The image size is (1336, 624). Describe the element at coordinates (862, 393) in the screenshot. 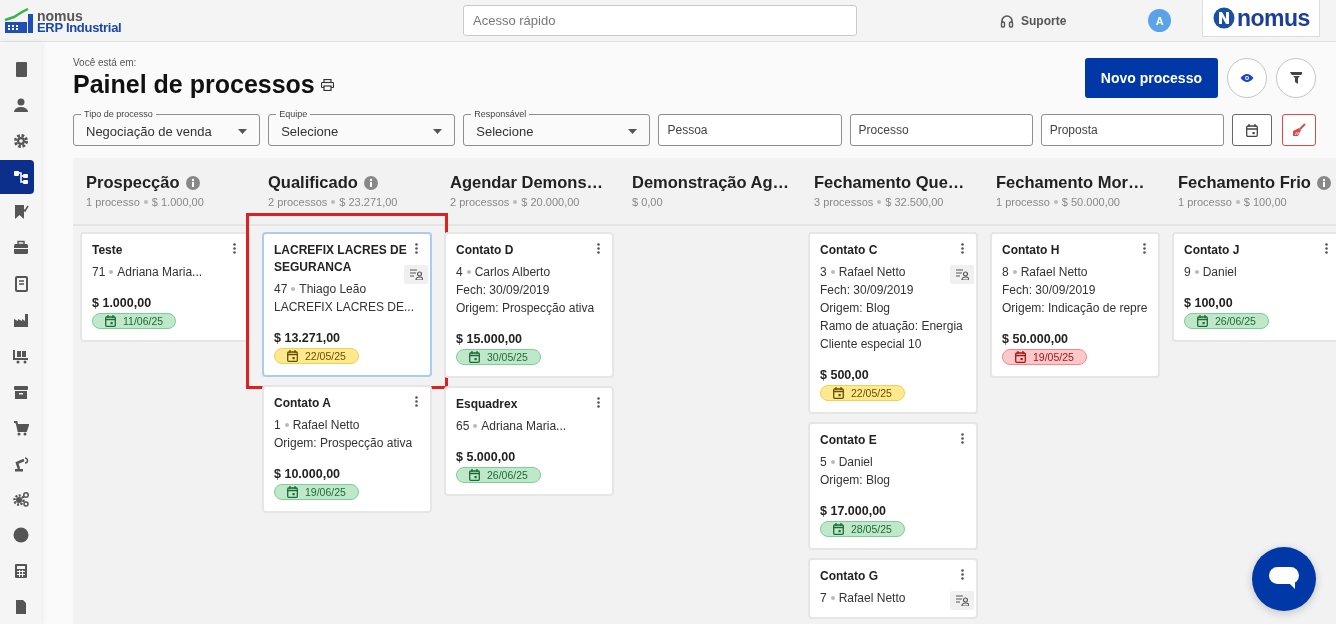

I see `due-date-badge: 22/05/25` at that location.